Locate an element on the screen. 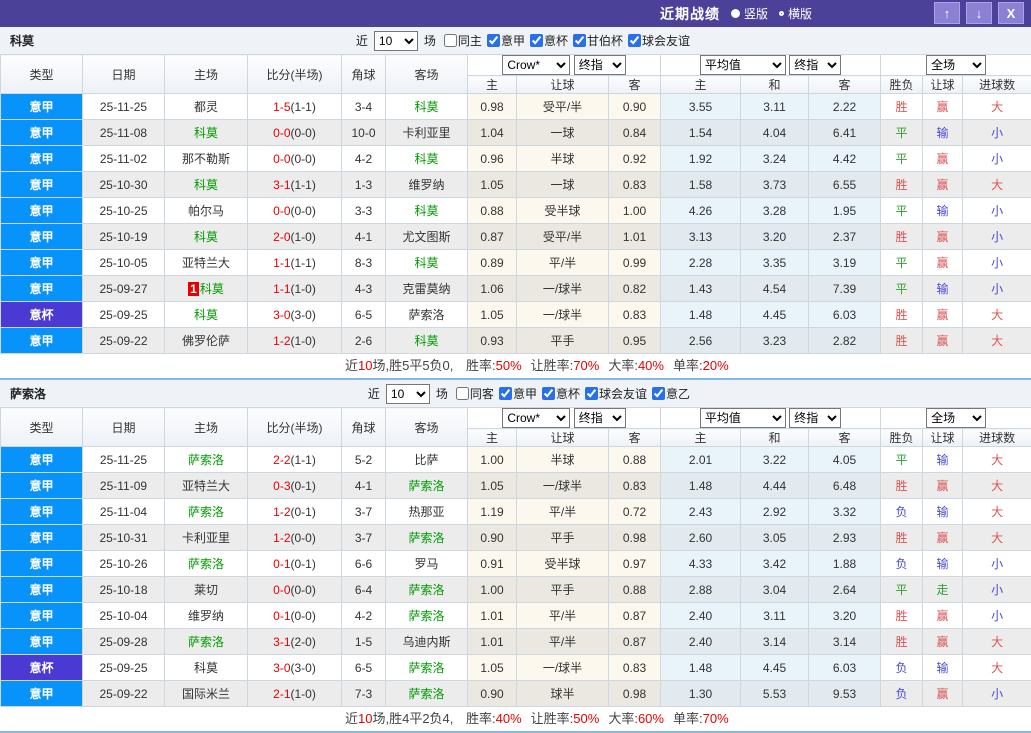 The width and height of the screenshot is (1031, 733). home-team-cell: 佛罗伦萨 is located at coordinates (206, 341).